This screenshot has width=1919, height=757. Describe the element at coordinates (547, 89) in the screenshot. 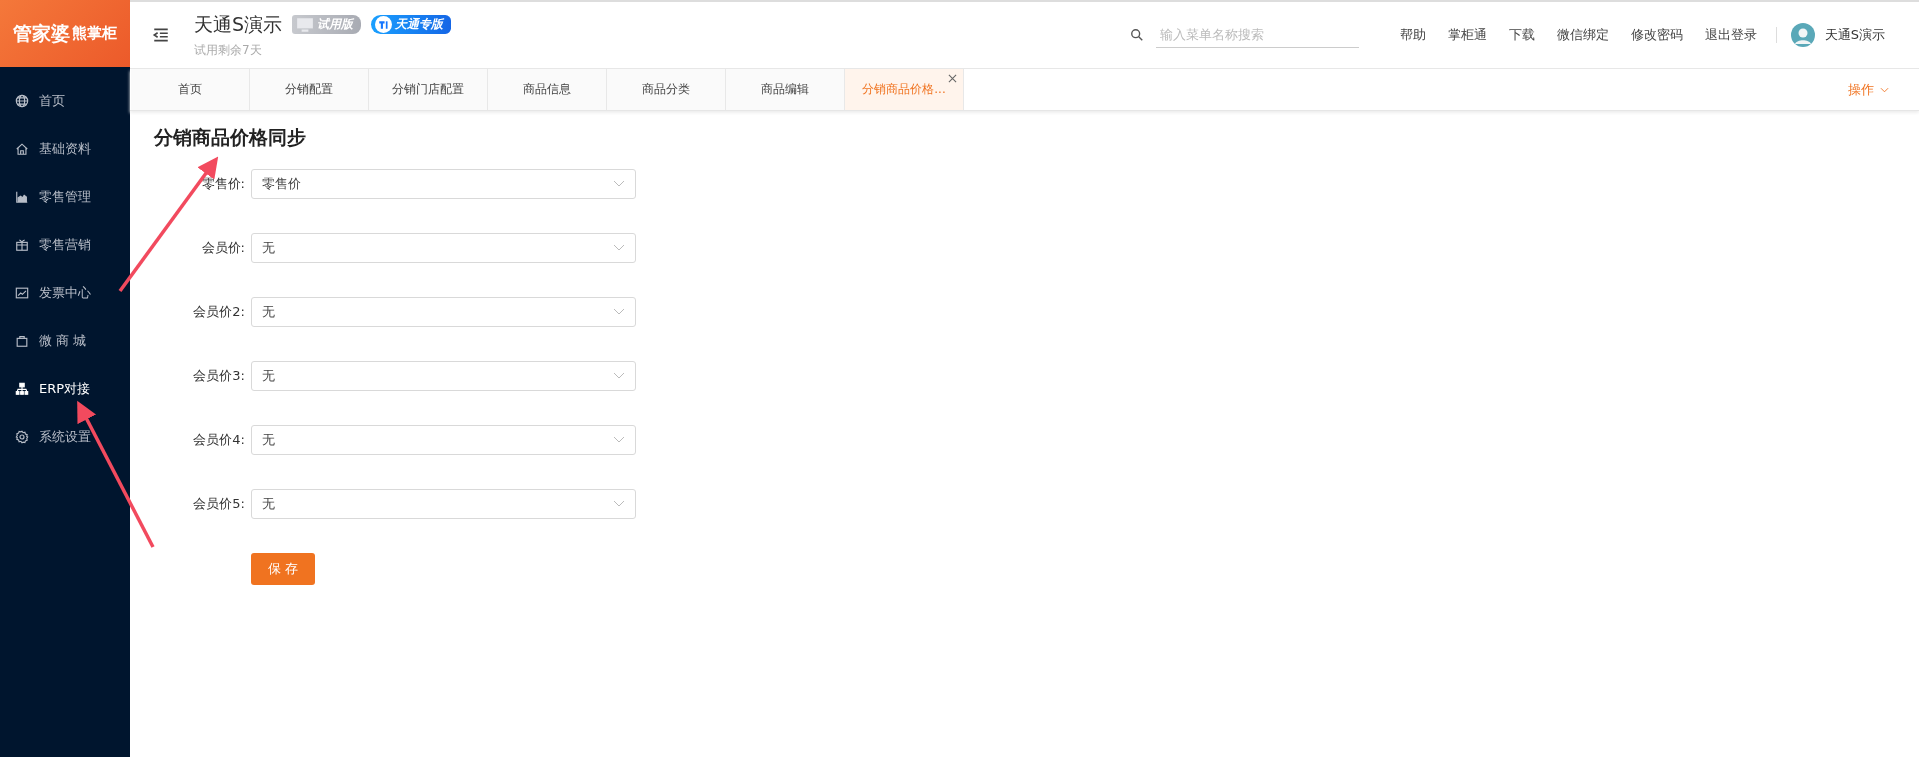

I see `page-tab: 商品信息` at that location.